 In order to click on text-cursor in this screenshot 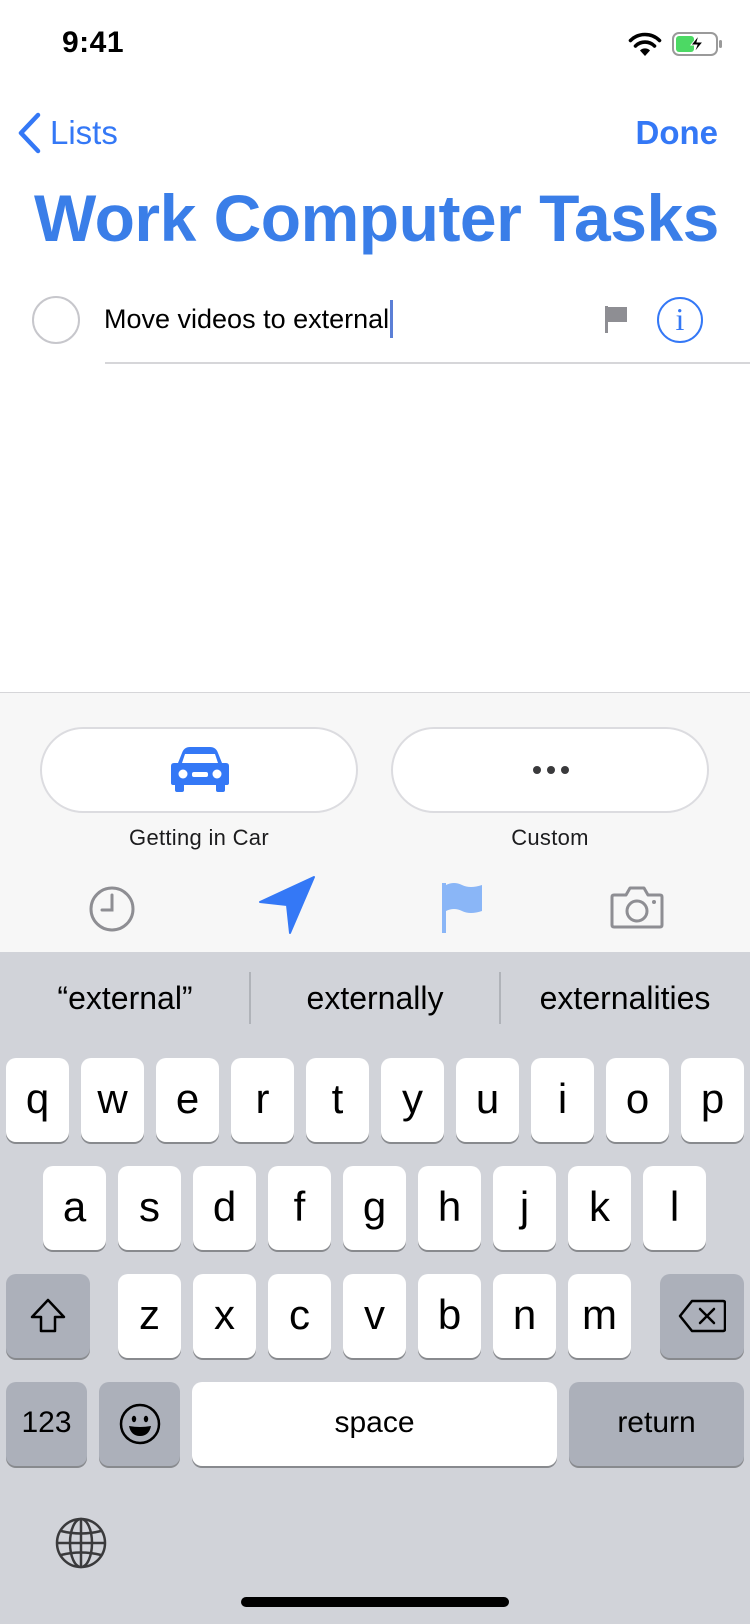, I will do `click(392, 319)`.